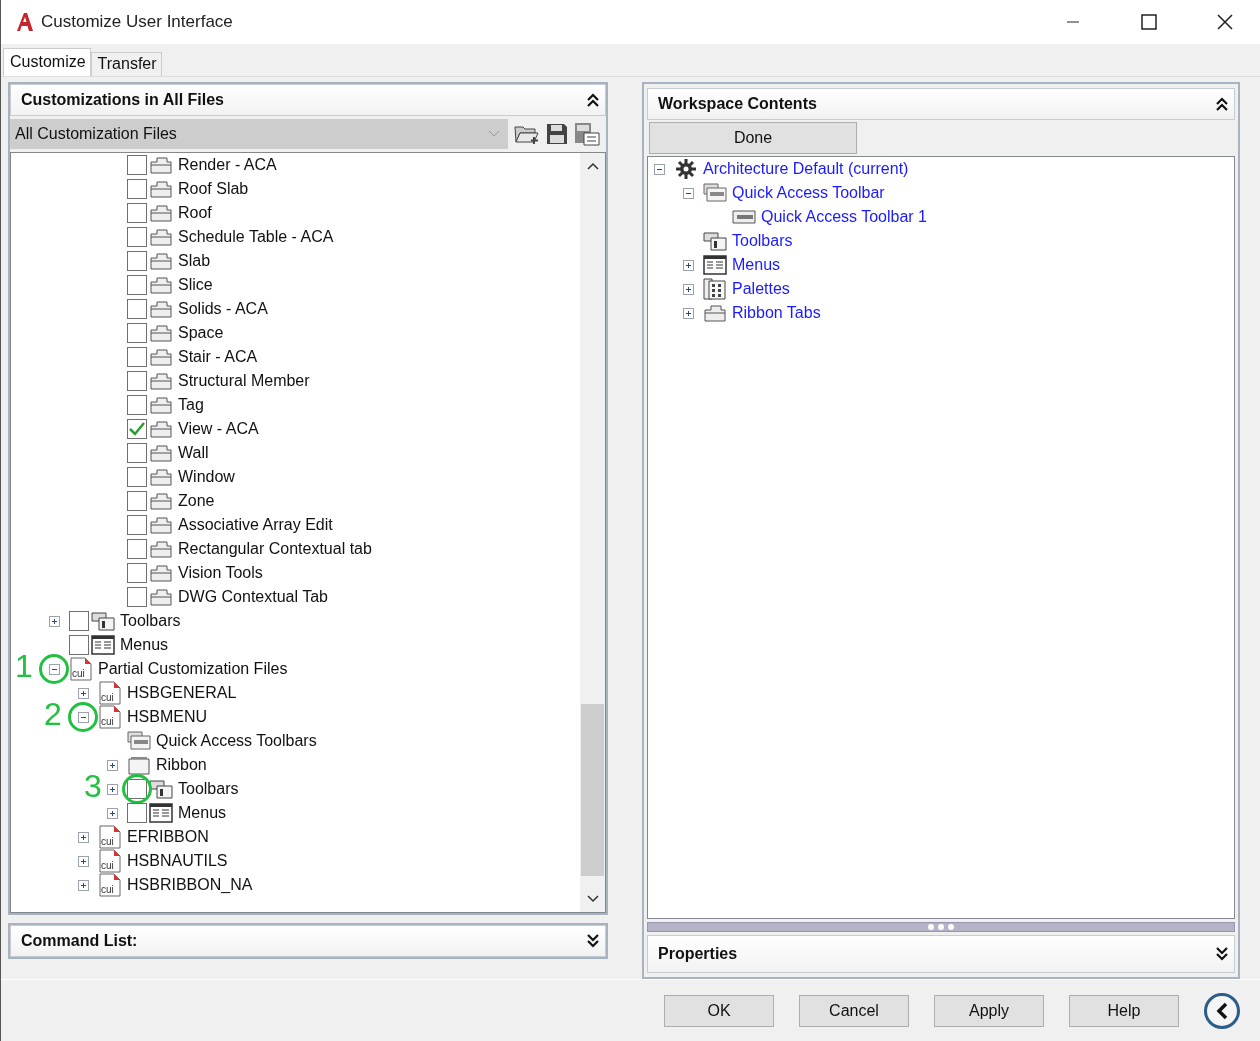 The width and height of the screenshot is (1260, 1041). What do you see at coordinates (196, 501) in the screenshot?
I see `tree-item: Zone` at bounding box center [196, 501].